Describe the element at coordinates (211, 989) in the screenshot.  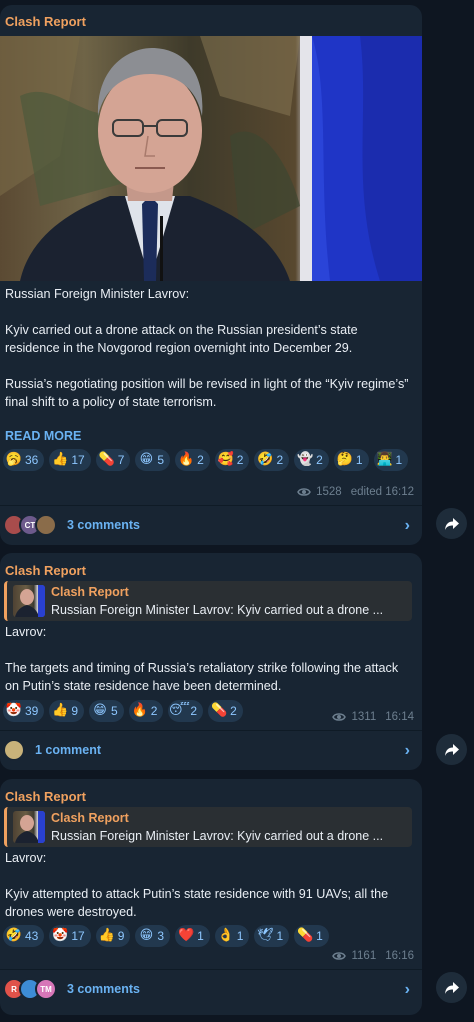
I see `comments-button: R TM 3 comments ›` at that location.